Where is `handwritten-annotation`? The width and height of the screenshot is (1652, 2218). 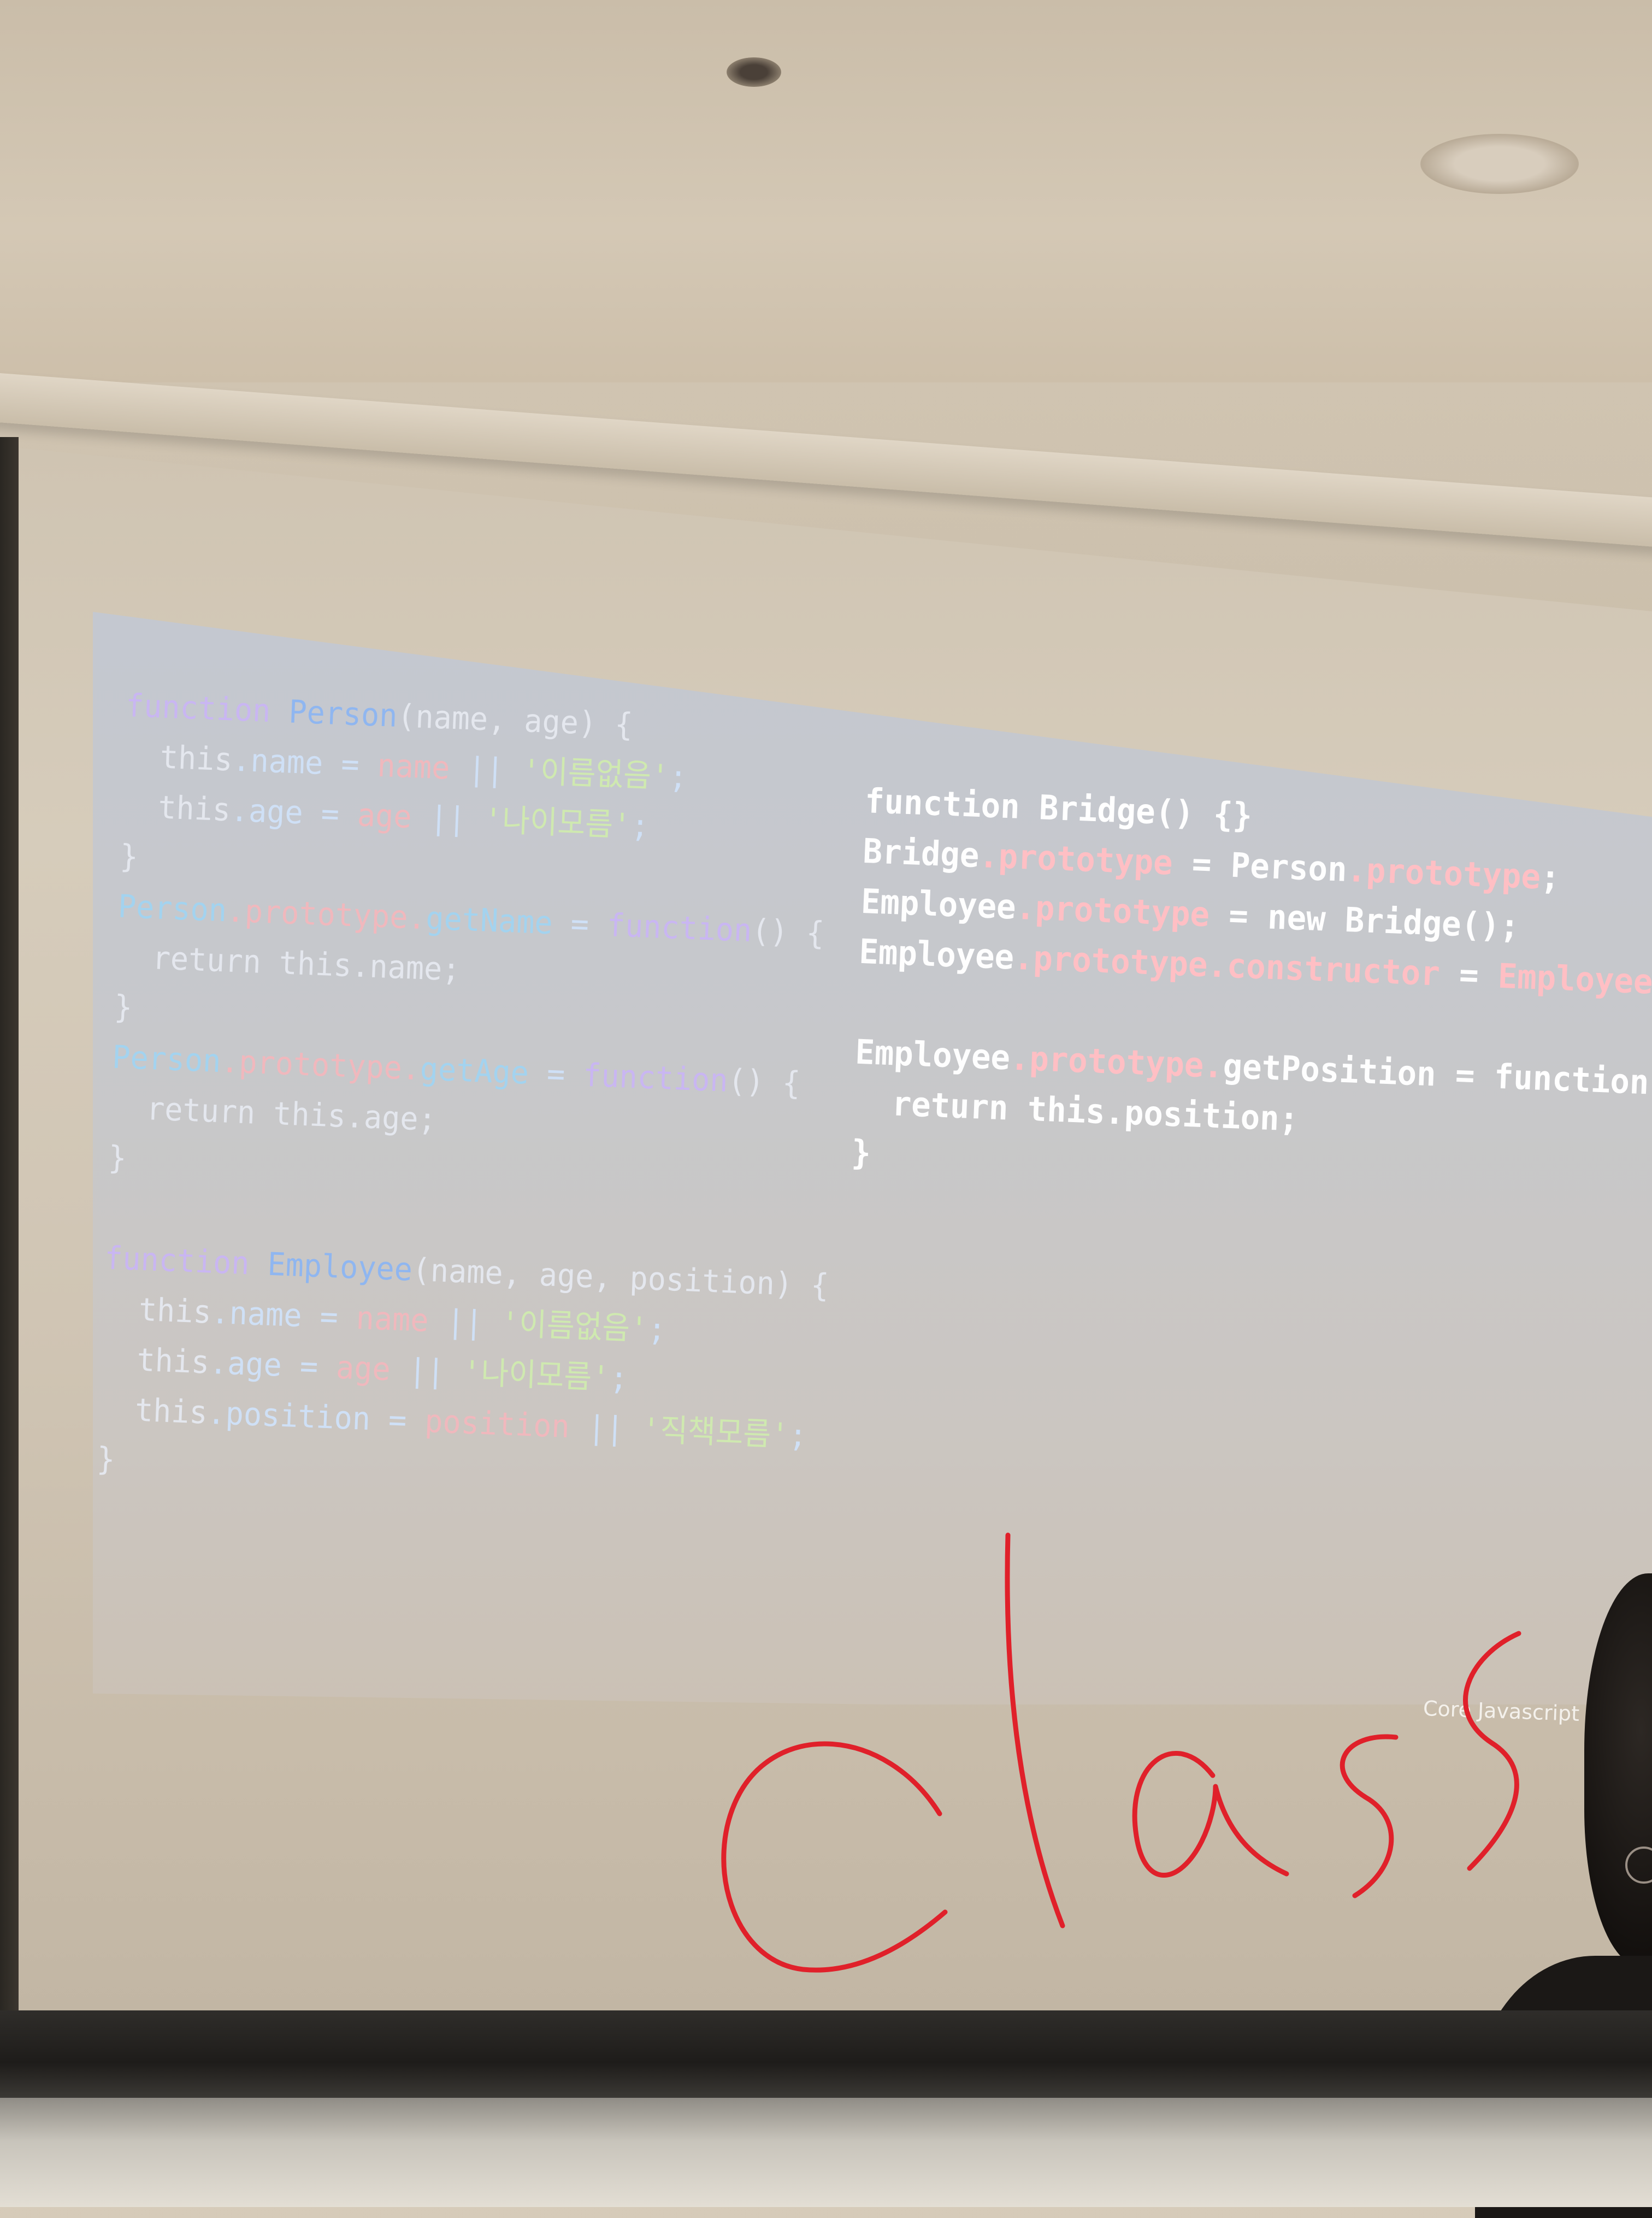 handwritten-annotation is located at coordinates (1121, 1752).